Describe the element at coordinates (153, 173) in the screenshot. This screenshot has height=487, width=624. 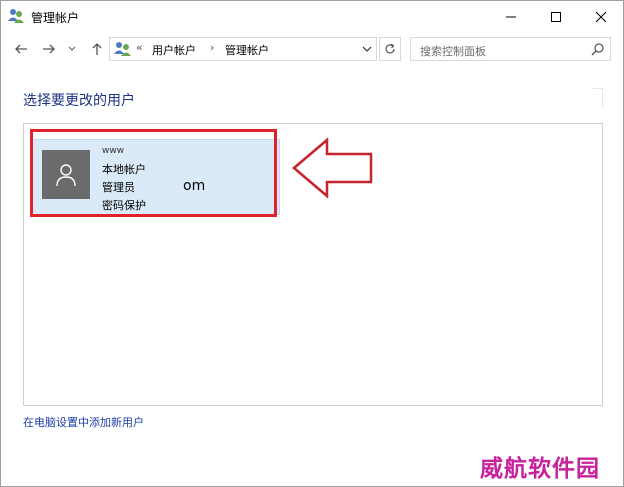
I see `highlight-box` at that location.